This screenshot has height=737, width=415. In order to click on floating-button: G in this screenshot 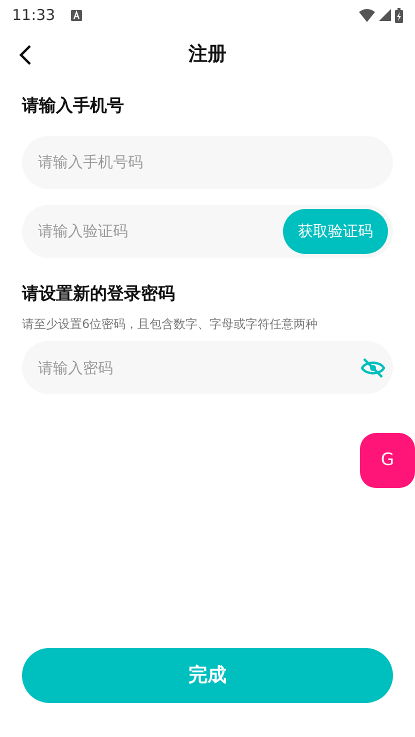, I will do `click(387, 460)`.